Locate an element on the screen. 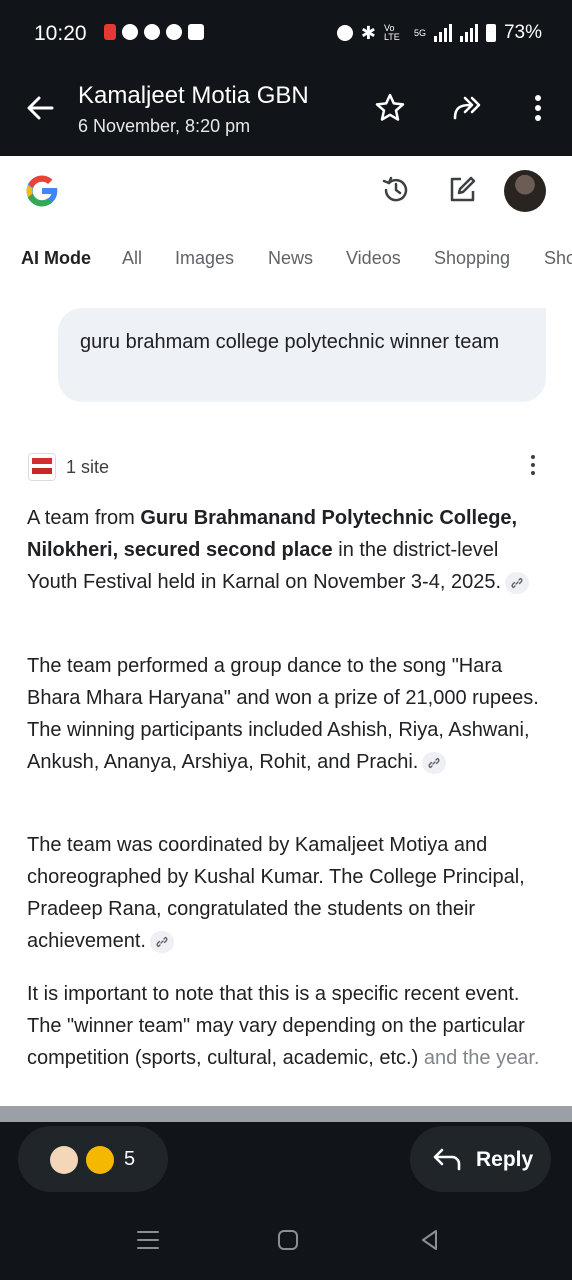  avatar is located at coordinates (525, 191).